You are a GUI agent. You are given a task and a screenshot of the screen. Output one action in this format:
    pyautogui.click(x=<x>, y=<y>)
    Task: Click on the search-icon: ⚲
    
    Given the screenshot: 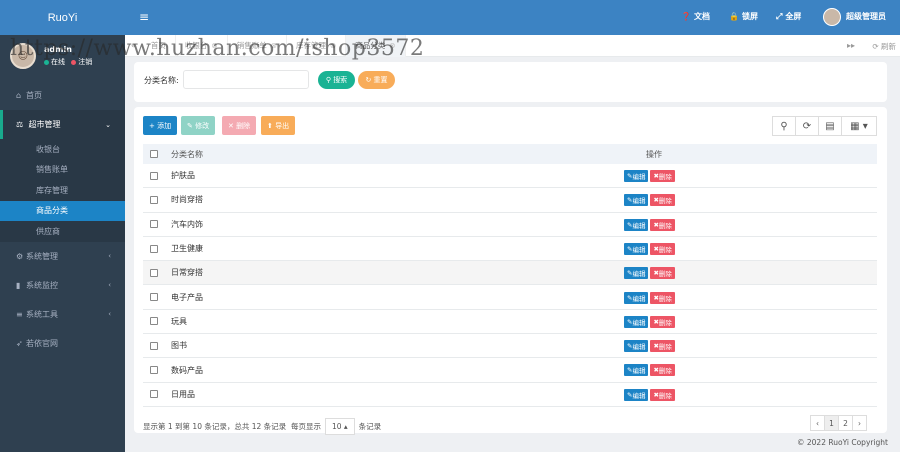 What is the action you would take?
    pyautogui.click(x=784, y=126)
    